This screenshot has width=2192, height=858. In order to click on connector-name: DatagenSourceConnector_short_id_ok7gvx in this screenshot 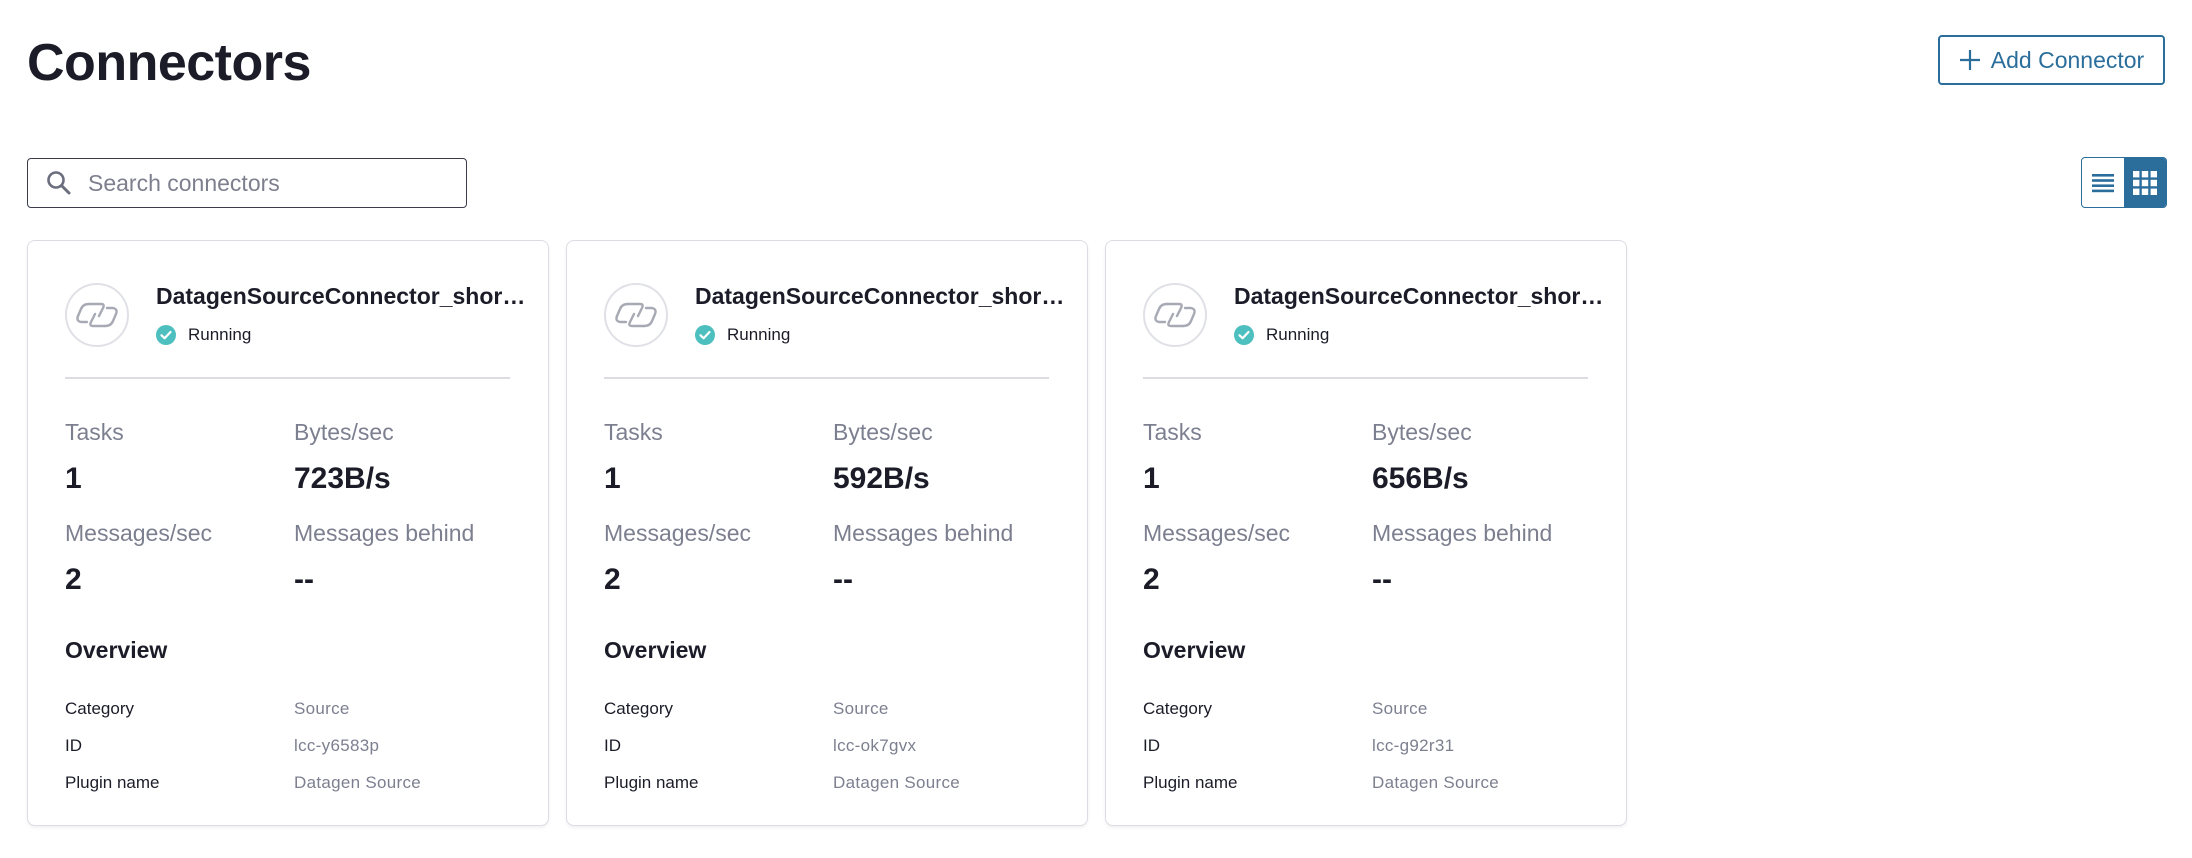, I will do `click(880, 296)`.